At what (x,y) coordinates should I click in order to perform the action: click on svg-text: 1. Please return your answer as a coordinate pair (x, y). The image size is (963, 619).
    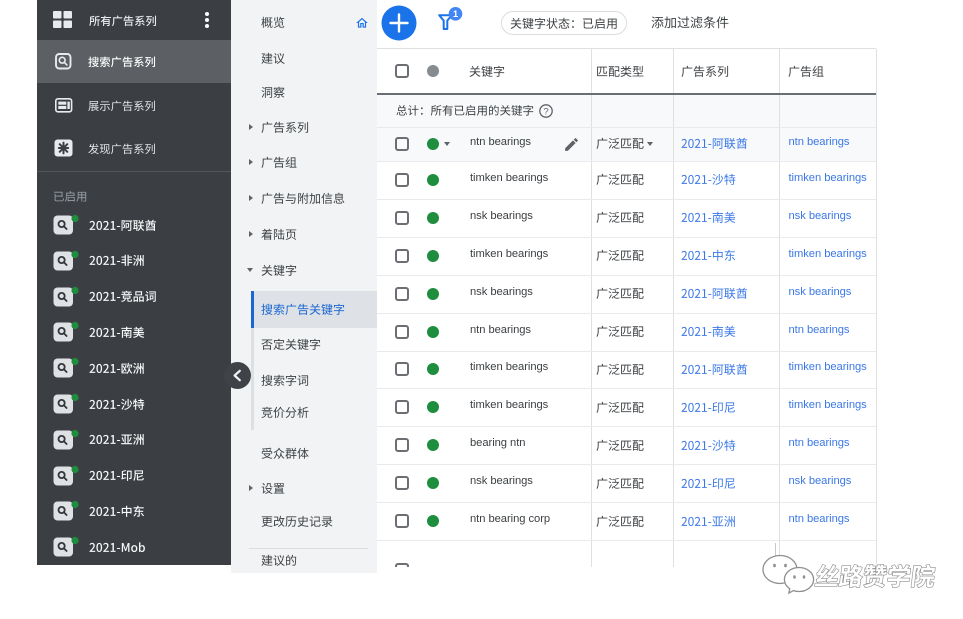
    Looking at the image, I should click on (456, 14).